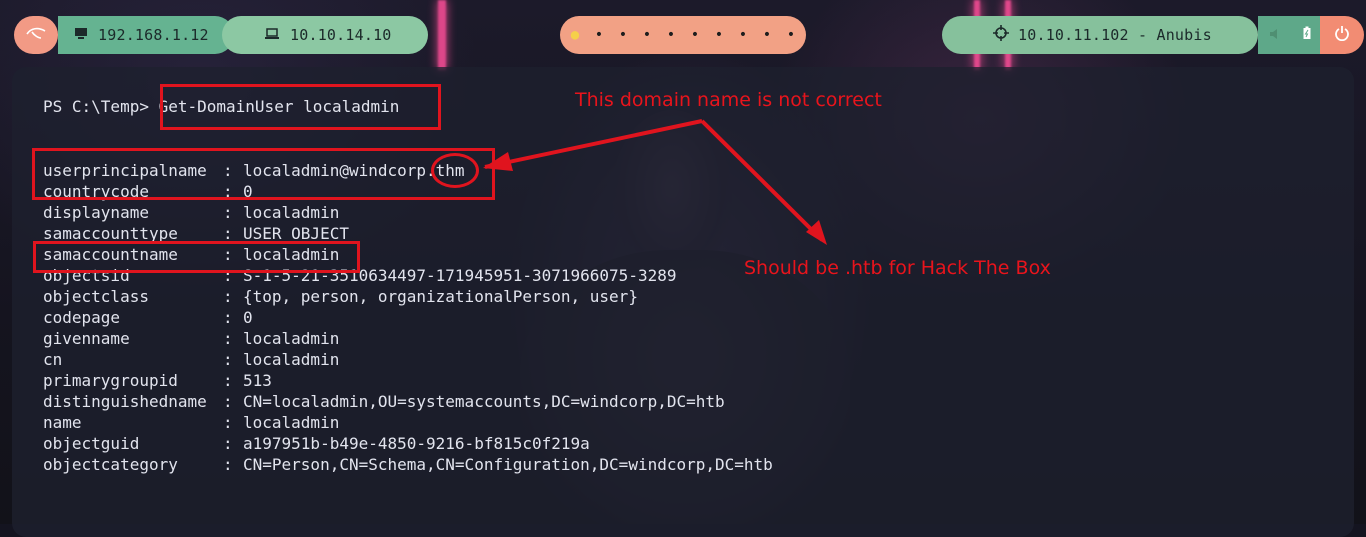 The width and height of the screenshot is (1366, 537). Describe the element at coordinates (593, 144) in the screenshot. I see `arrow-to-domain` at that location.